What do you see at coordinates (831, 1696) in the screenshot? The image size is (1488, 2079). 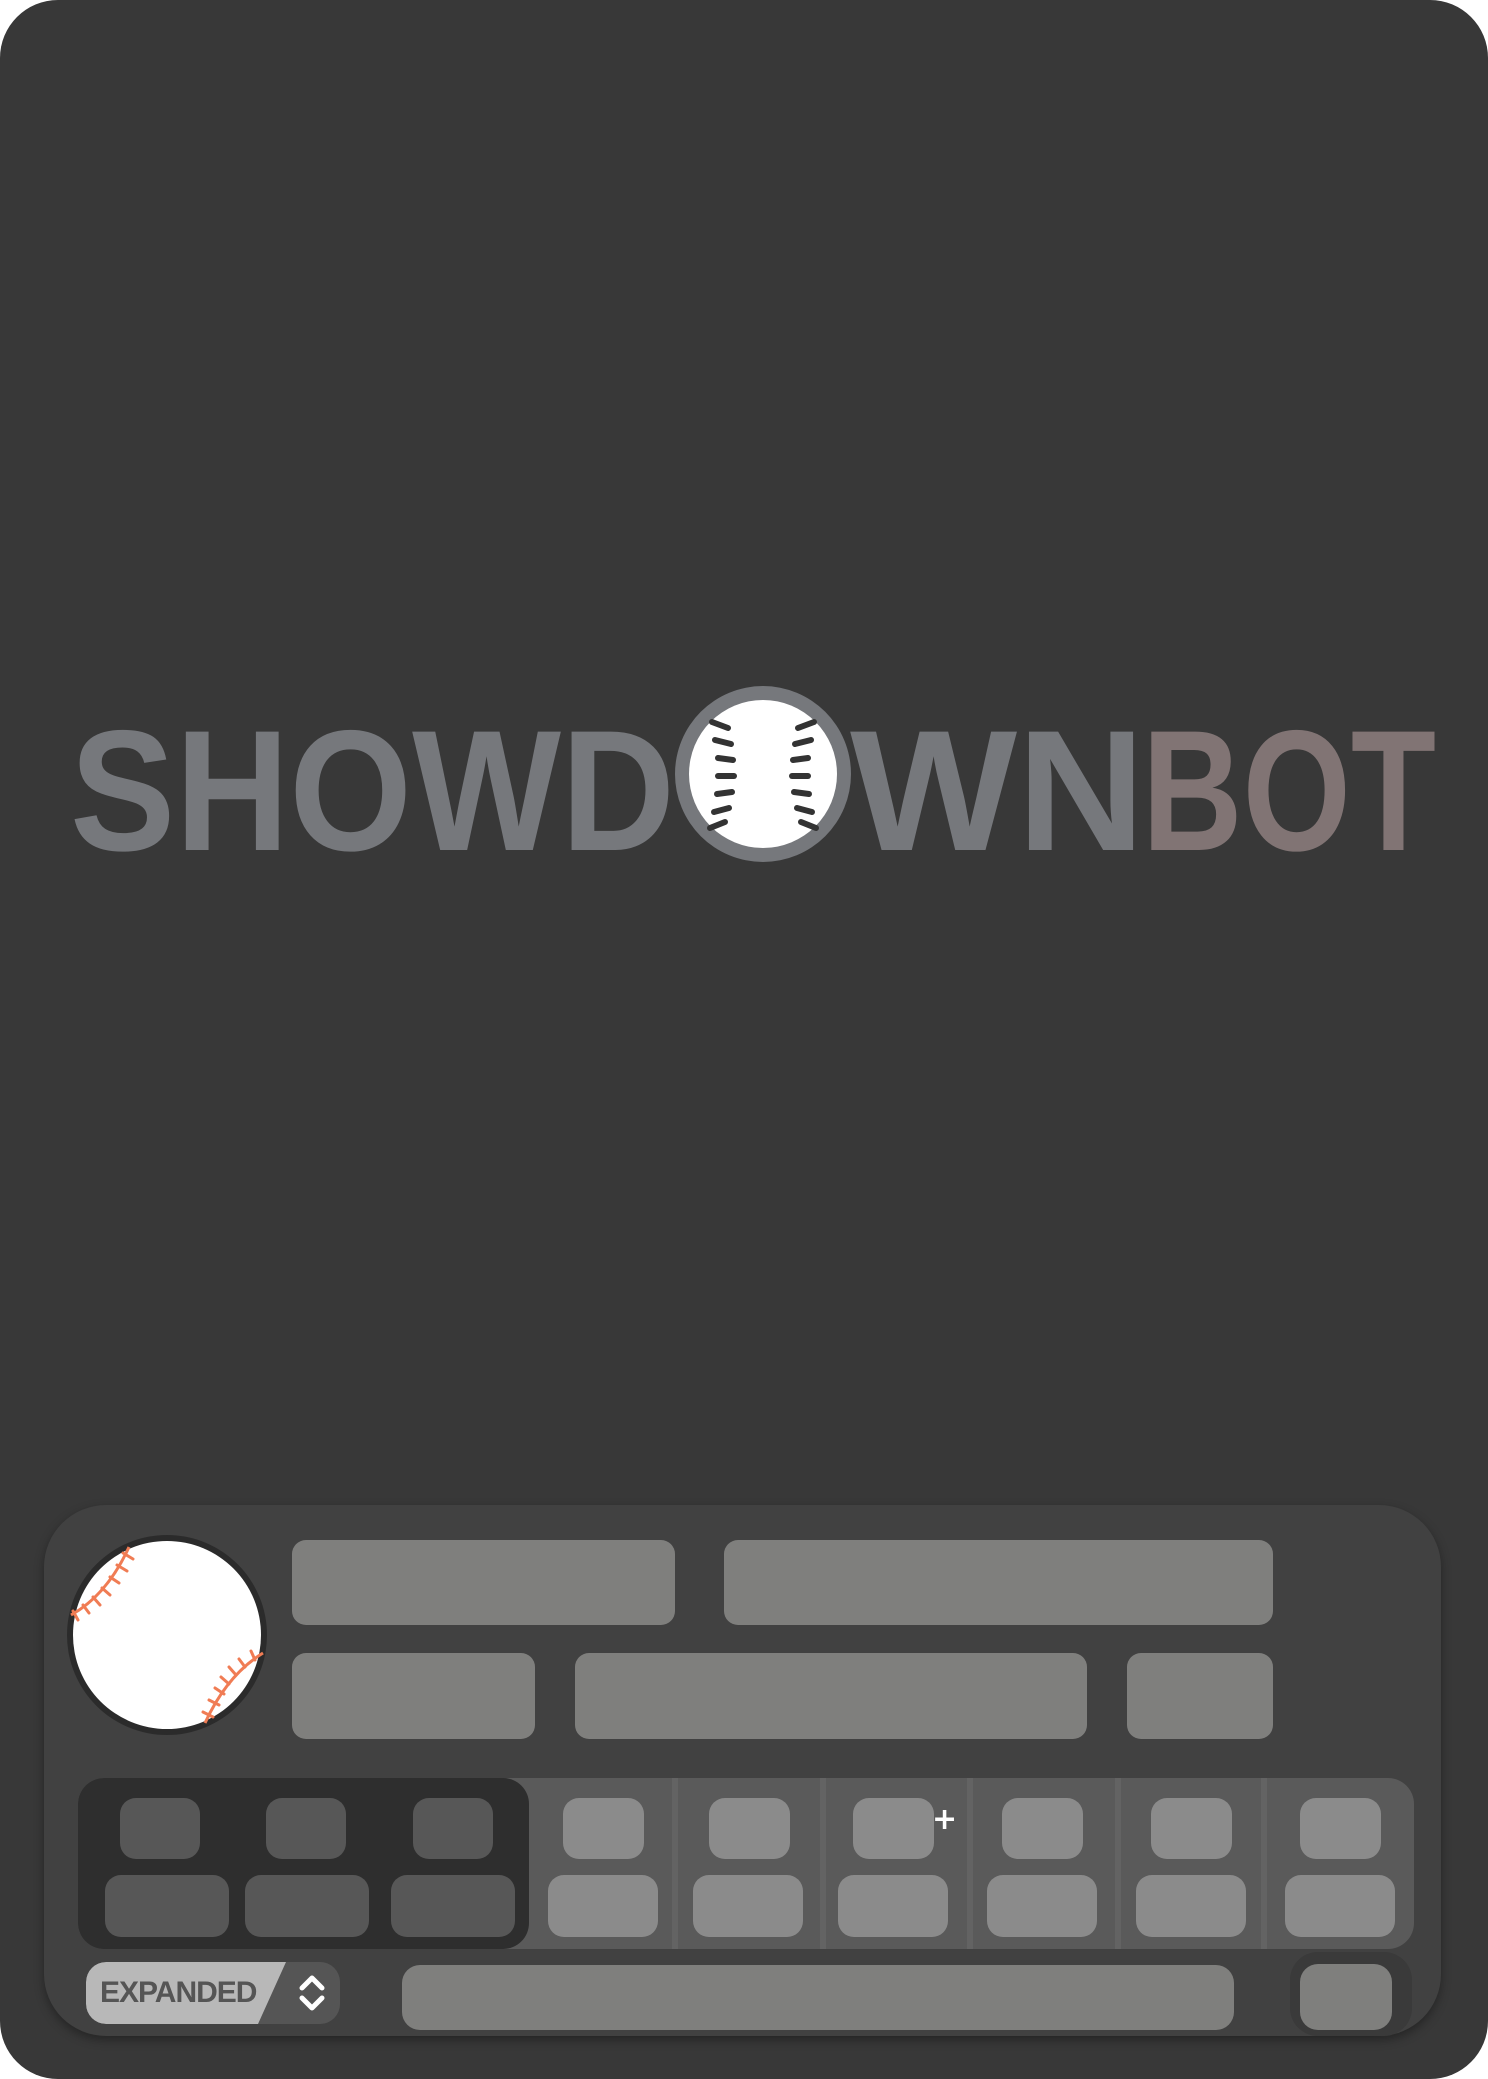 I see `player-position-placeholder` at bounding box center [831, 1696].